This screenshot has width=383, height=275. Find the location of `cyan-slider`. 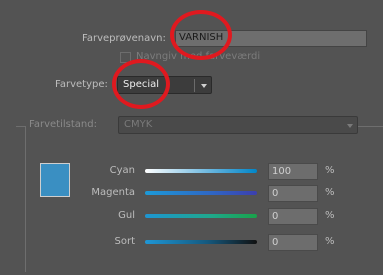

cyan-slider is located at coordinates (201, 171).